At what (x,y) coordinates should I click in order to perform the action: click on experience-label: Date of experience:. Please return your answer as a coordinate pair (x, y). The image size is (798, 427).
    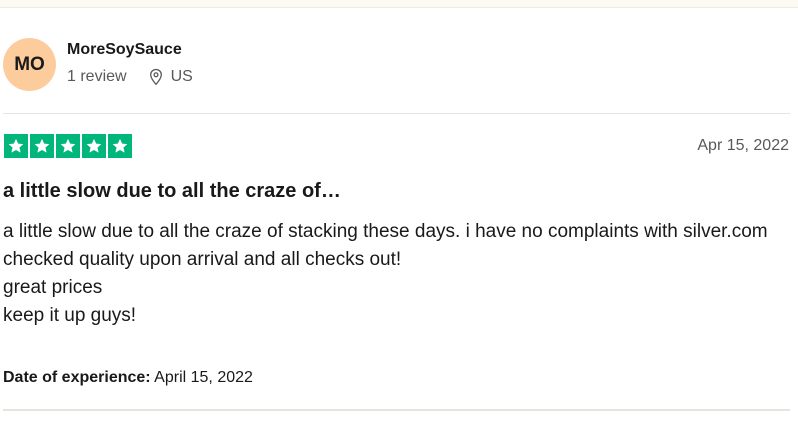
    Looking at the image, I should click on (77, 377).